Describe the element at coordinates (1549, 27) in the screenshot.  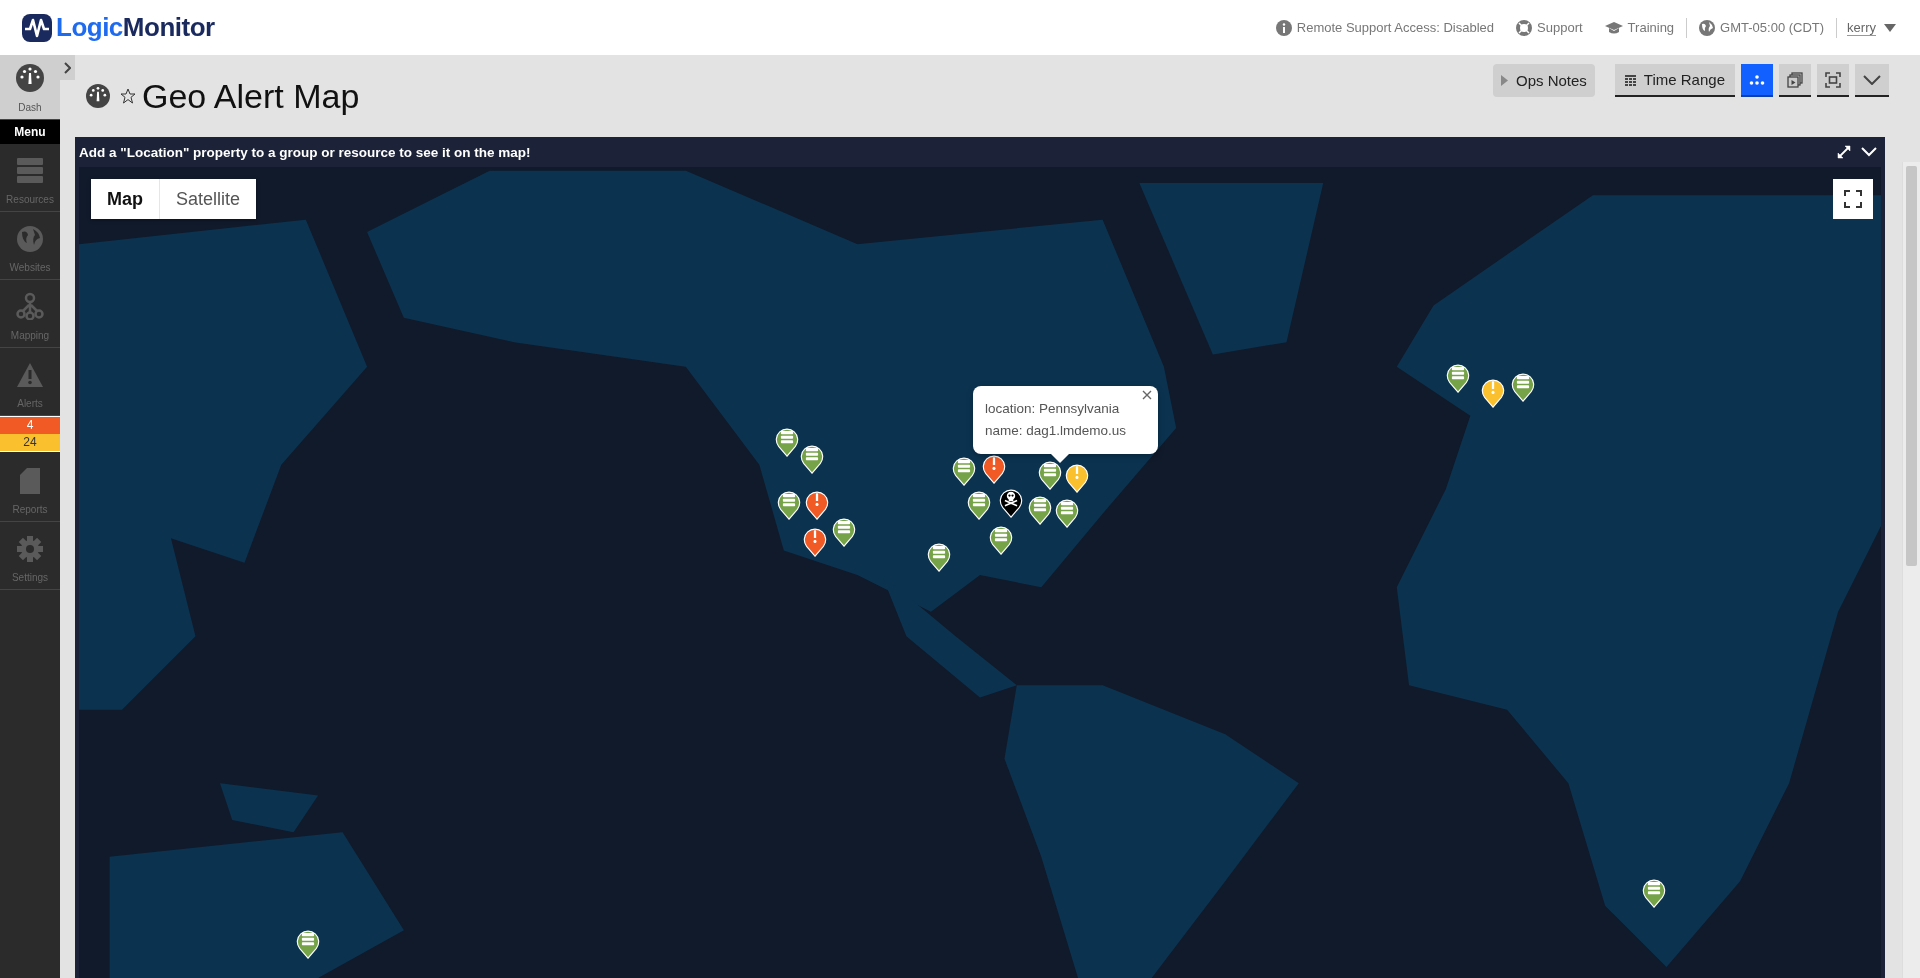
I see `support-link: Support` at that location.